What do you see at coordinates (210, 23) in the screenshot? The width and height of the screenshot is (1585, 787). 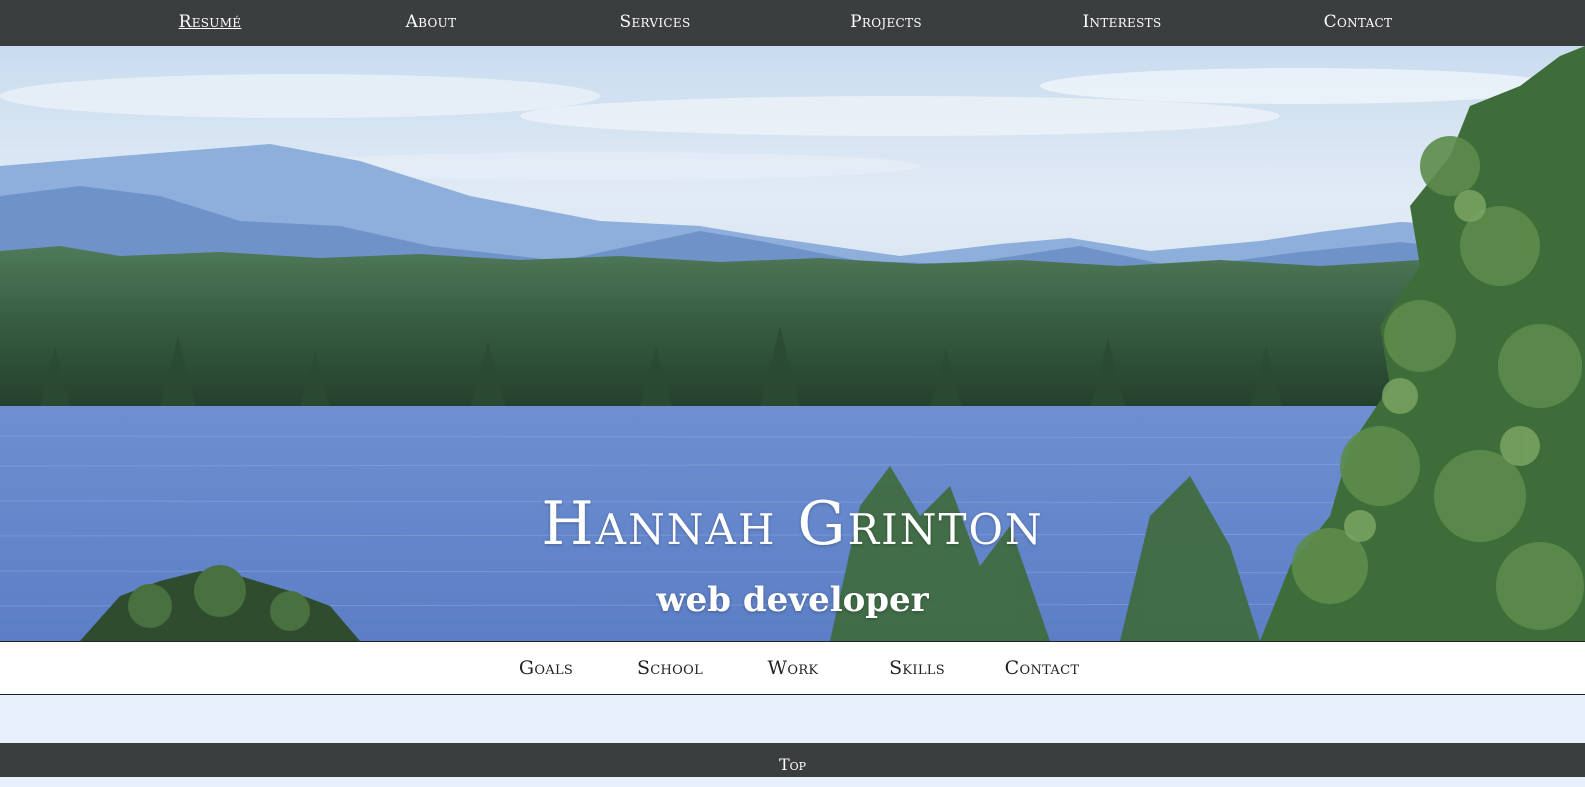 I see `nav-link-resume: Resumé` at bounding box center [210, 23].